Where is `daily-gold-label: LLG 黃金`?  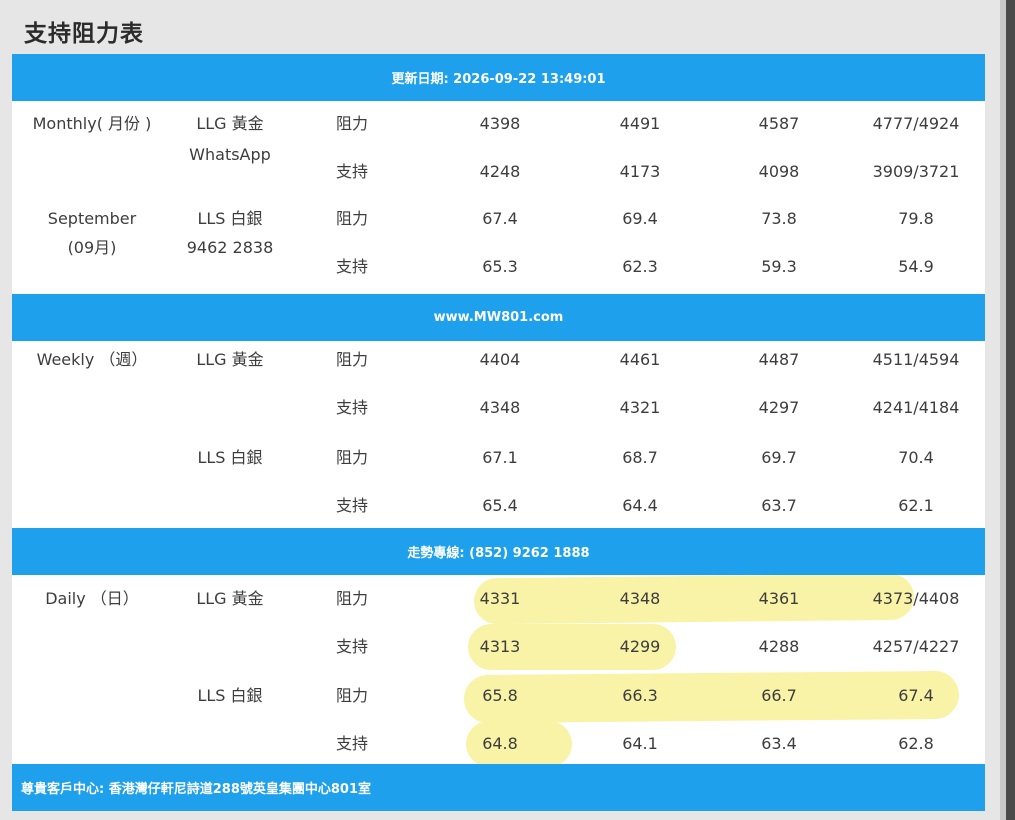 daily-gold-label: LLG 黃金 is located at coordinates (230, 598).